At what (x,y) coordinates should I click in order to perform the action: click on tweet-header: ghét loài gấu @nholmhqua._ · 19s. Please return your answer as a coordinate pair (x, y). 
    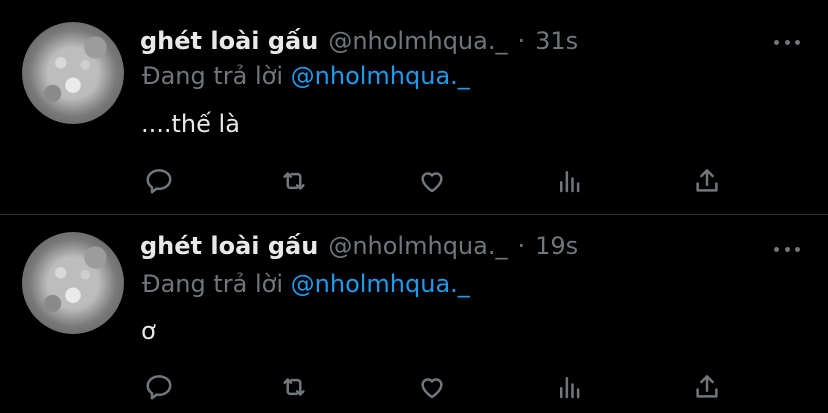
    Looking at the image, I should click on (359, 249).